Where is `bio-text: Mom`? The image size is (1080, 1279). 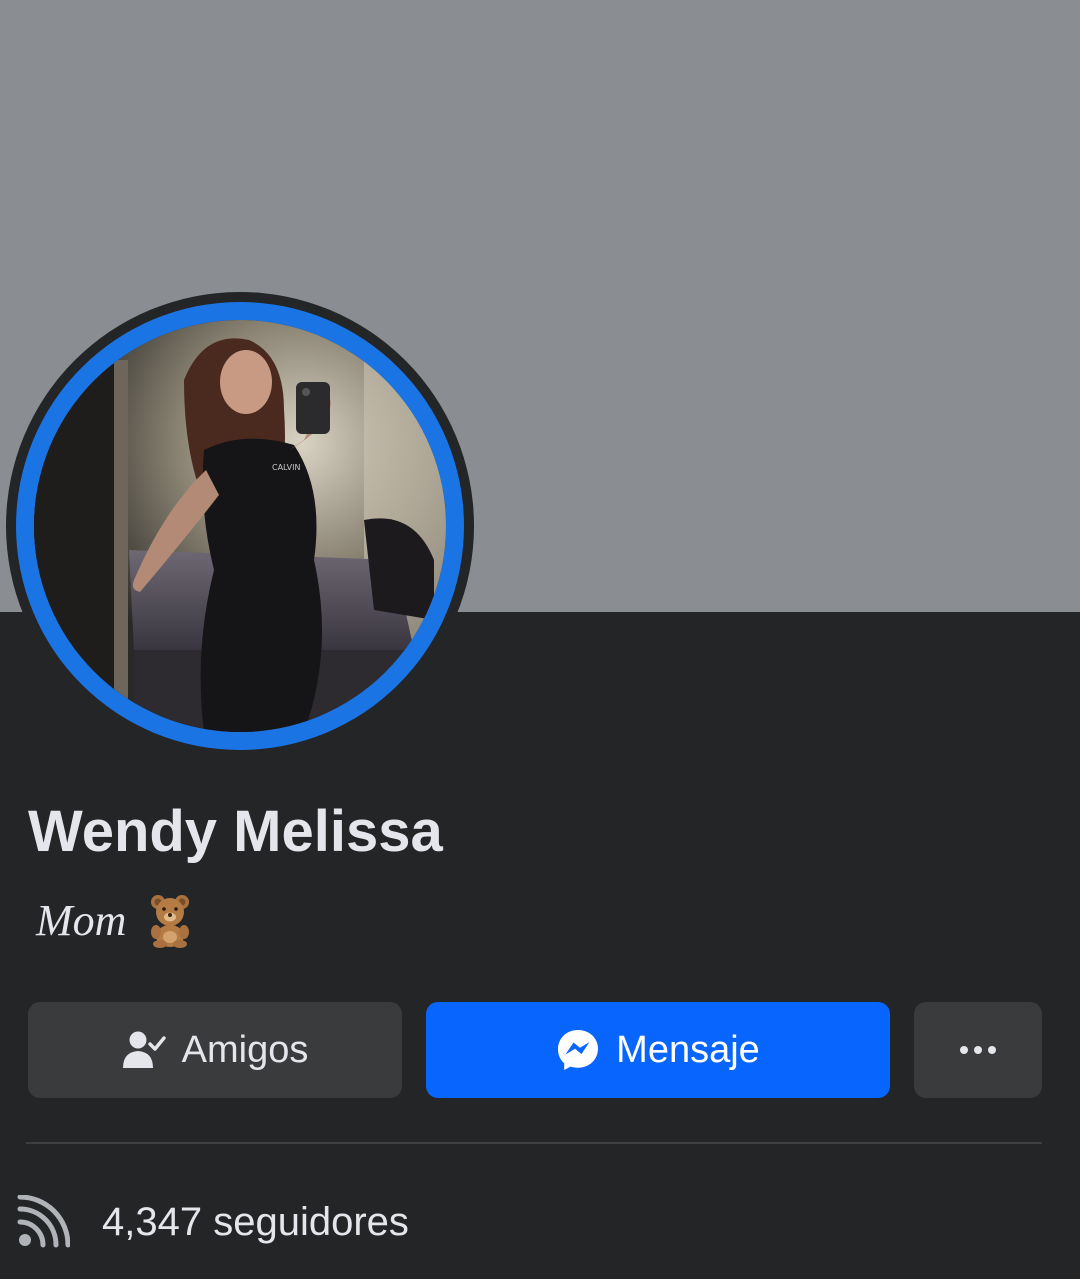
bio-text: Mom is located at coordinates (81, 920).